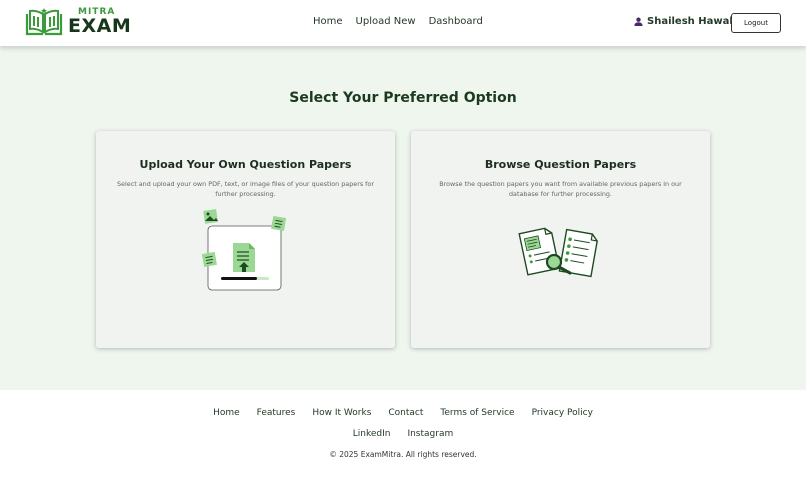  I want to click on logo-text-exam: EXAM, so click(100, 26).